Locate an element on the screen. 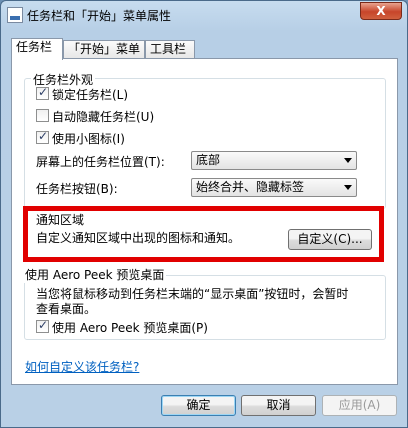  autohide-checkbox is located at coordinates (42, 115).